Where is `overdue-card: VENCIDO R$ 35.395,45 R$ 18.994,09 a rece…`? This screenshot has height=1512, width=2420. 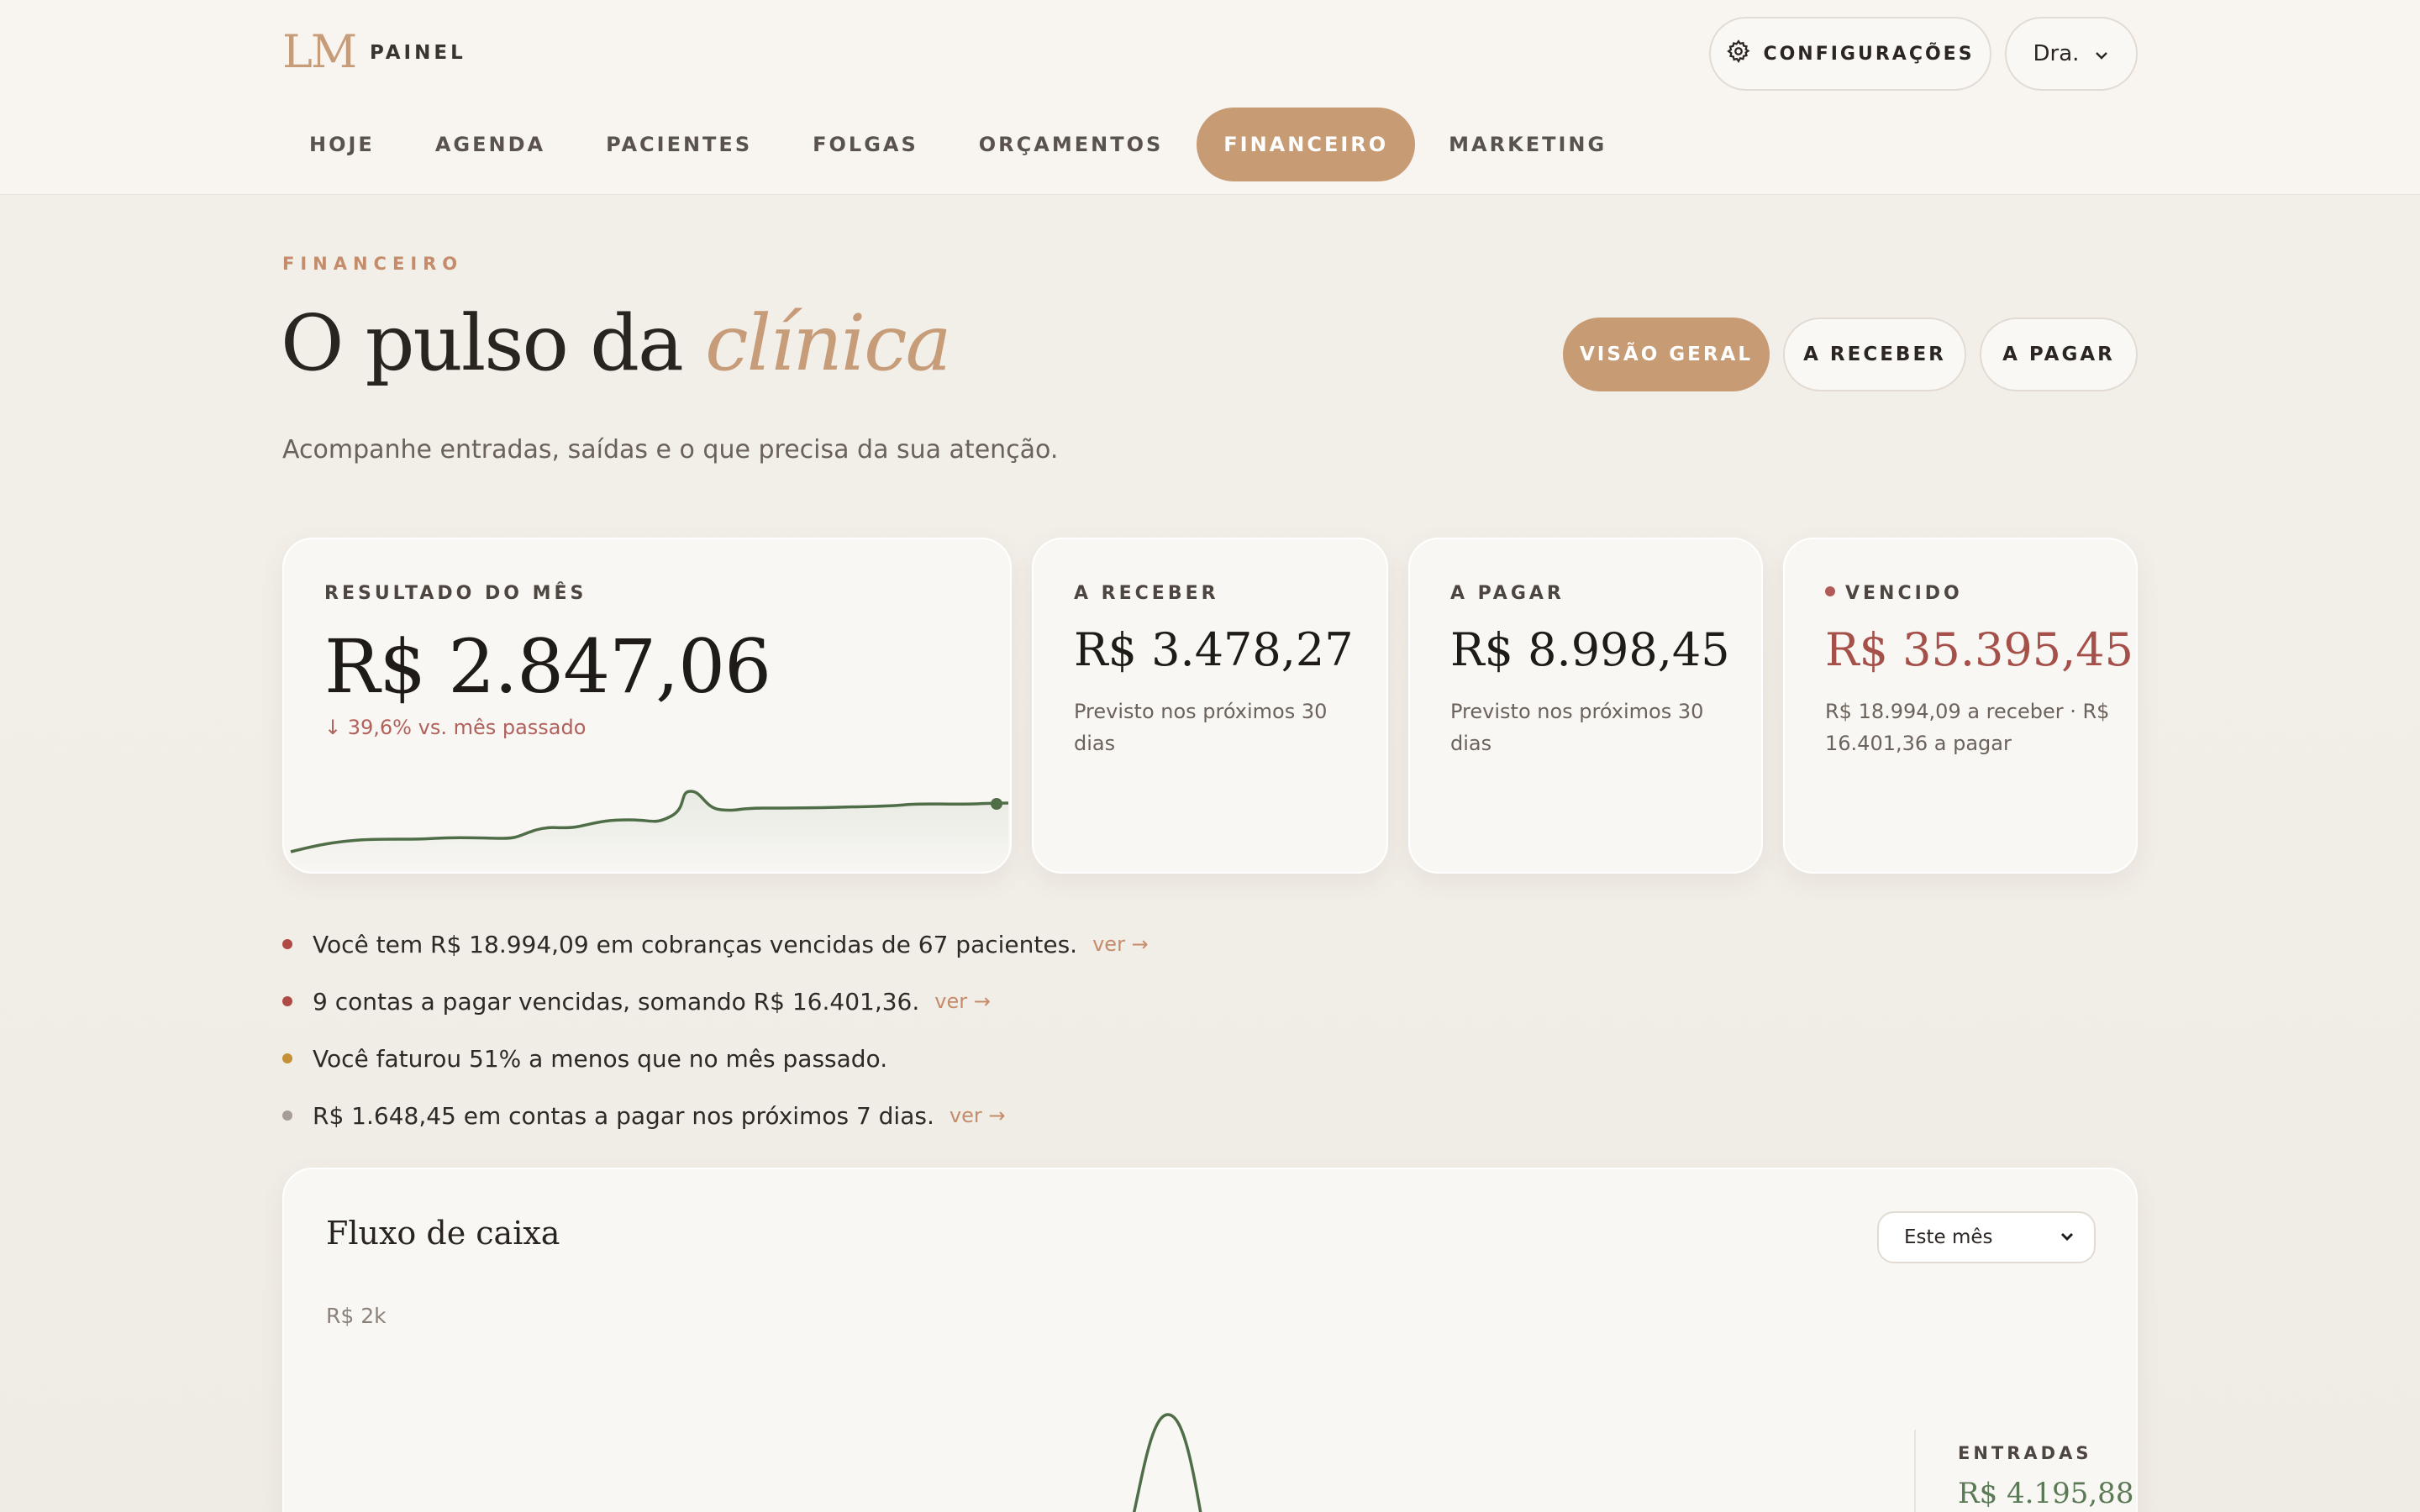
overdue-card: VENCIDO R$ 35.395,45 R$ 18.994,09 a rece… is located at coordinates (1961, 706).